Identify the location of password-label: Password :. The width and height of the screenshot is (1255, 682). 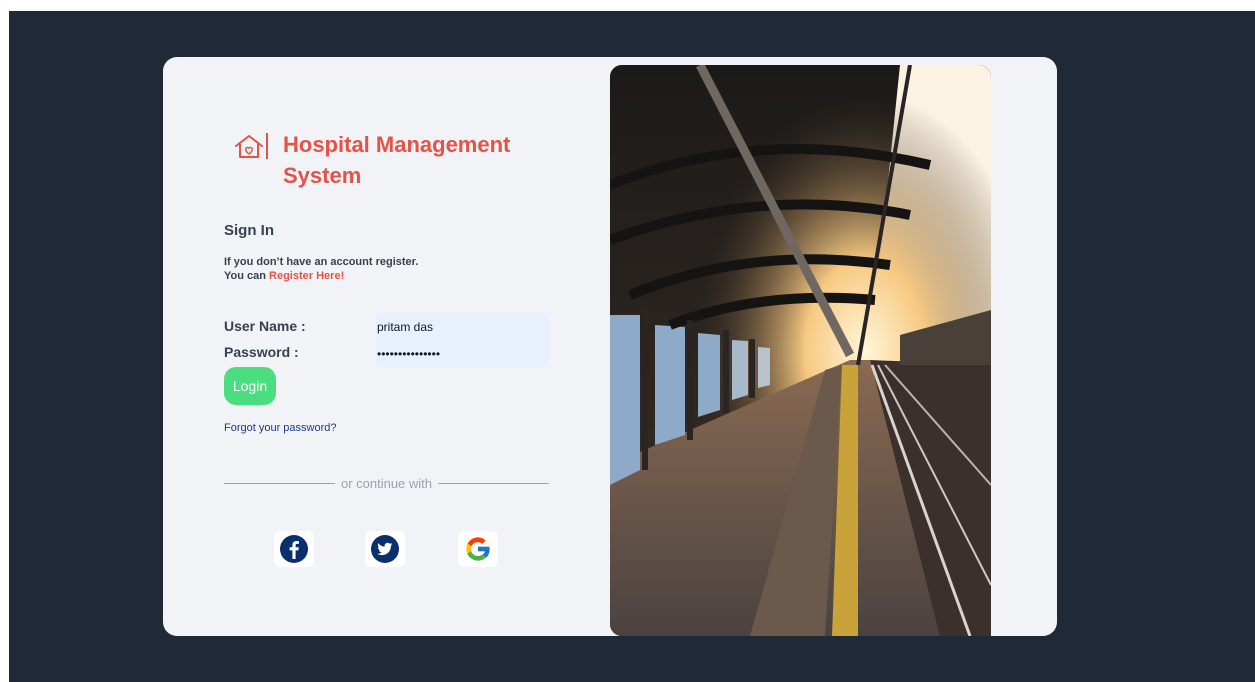
(261, 352).